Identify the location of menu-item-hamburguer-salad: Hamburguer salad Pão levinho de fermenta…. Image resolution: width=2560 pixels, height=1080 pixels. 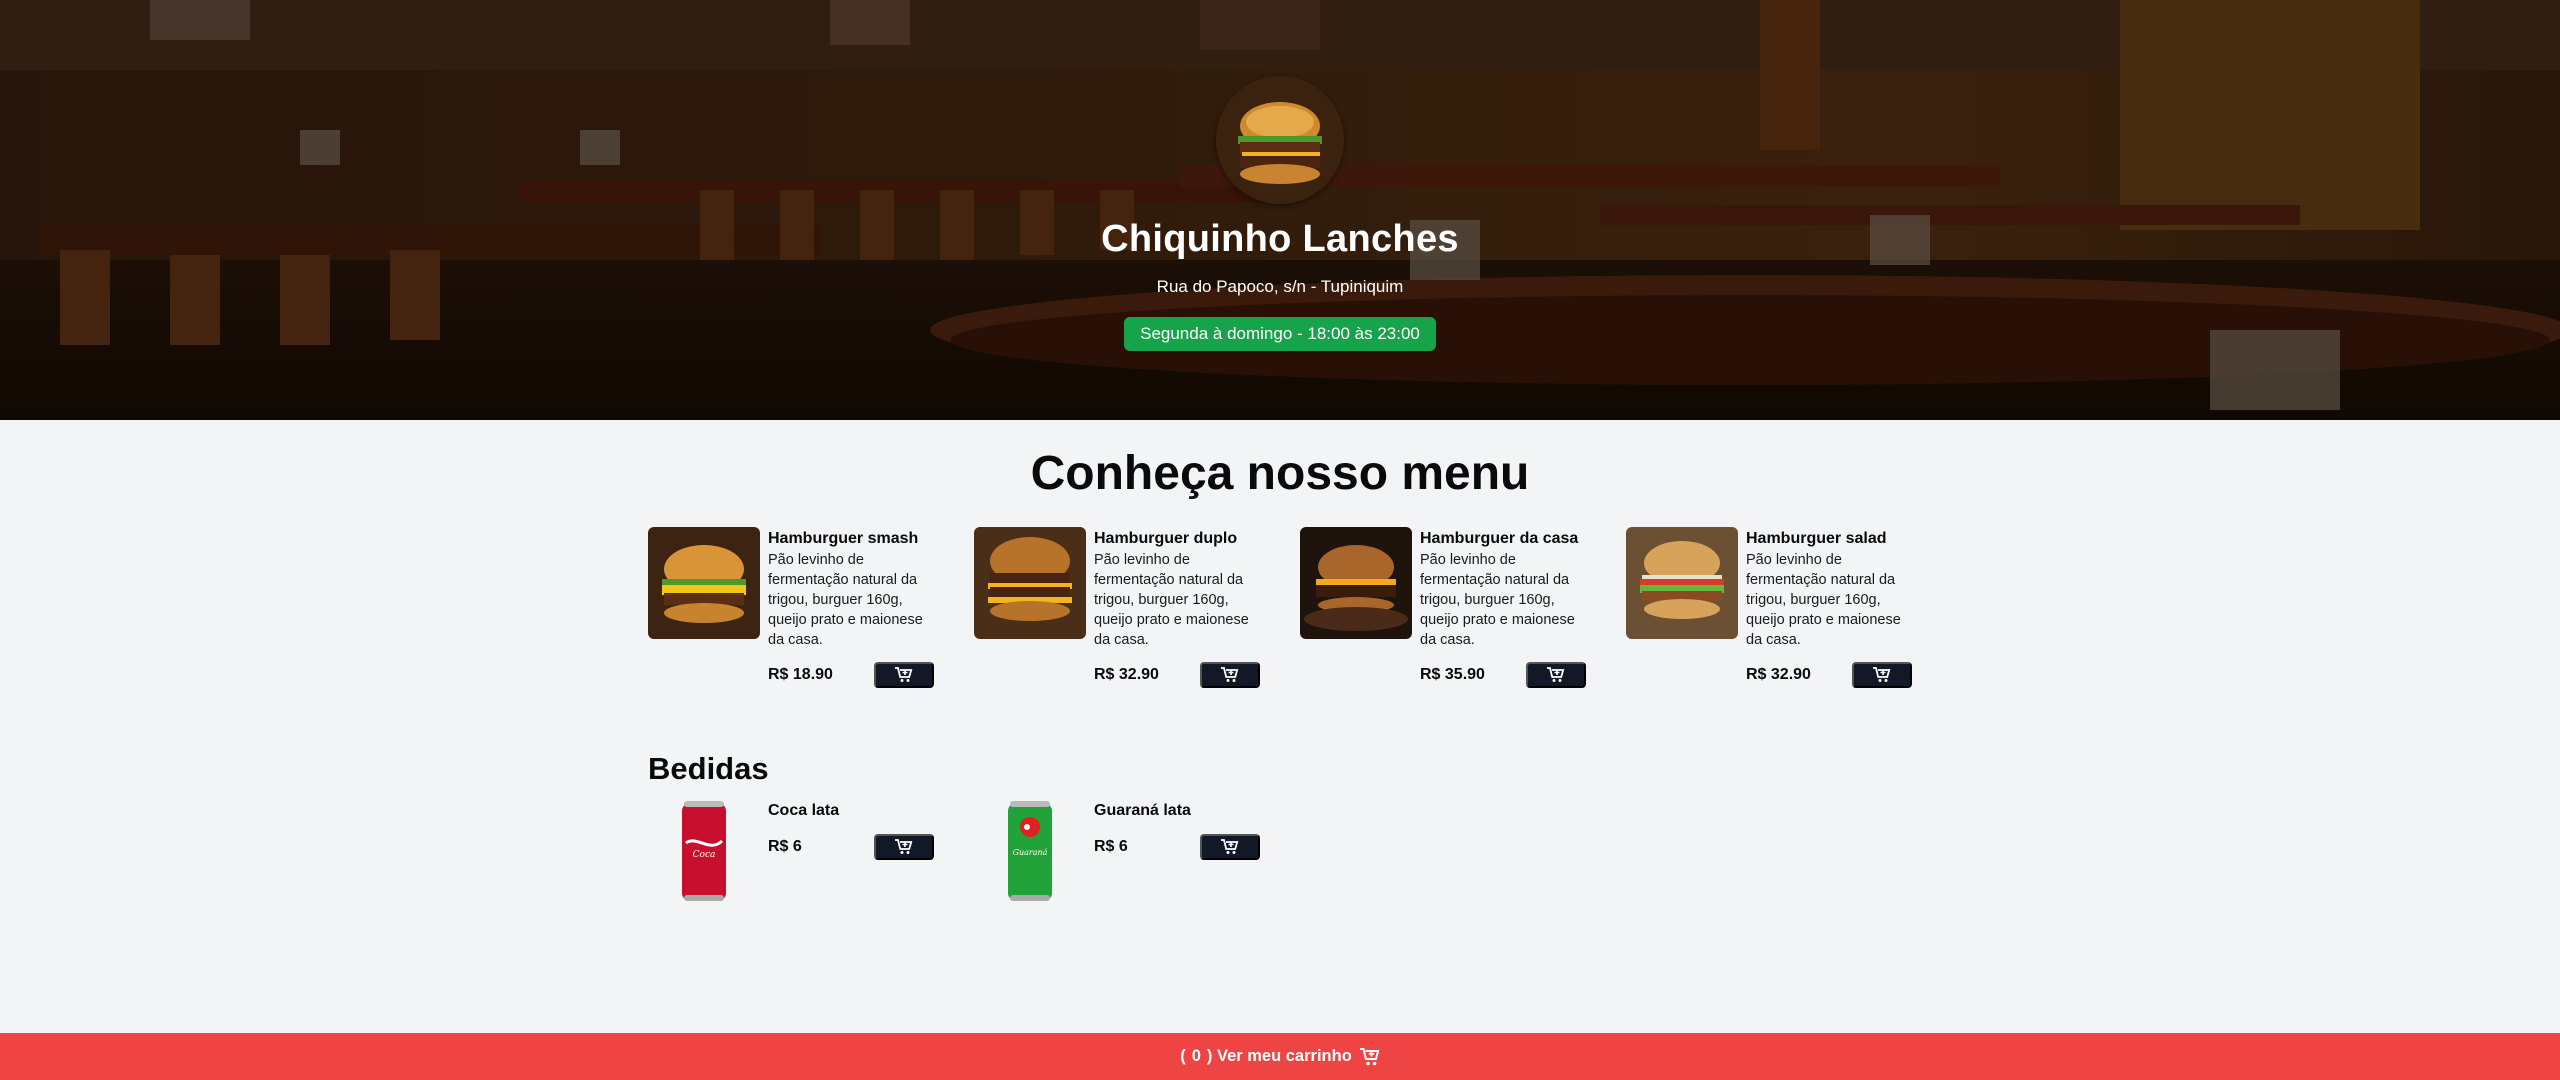
(1769, 609).